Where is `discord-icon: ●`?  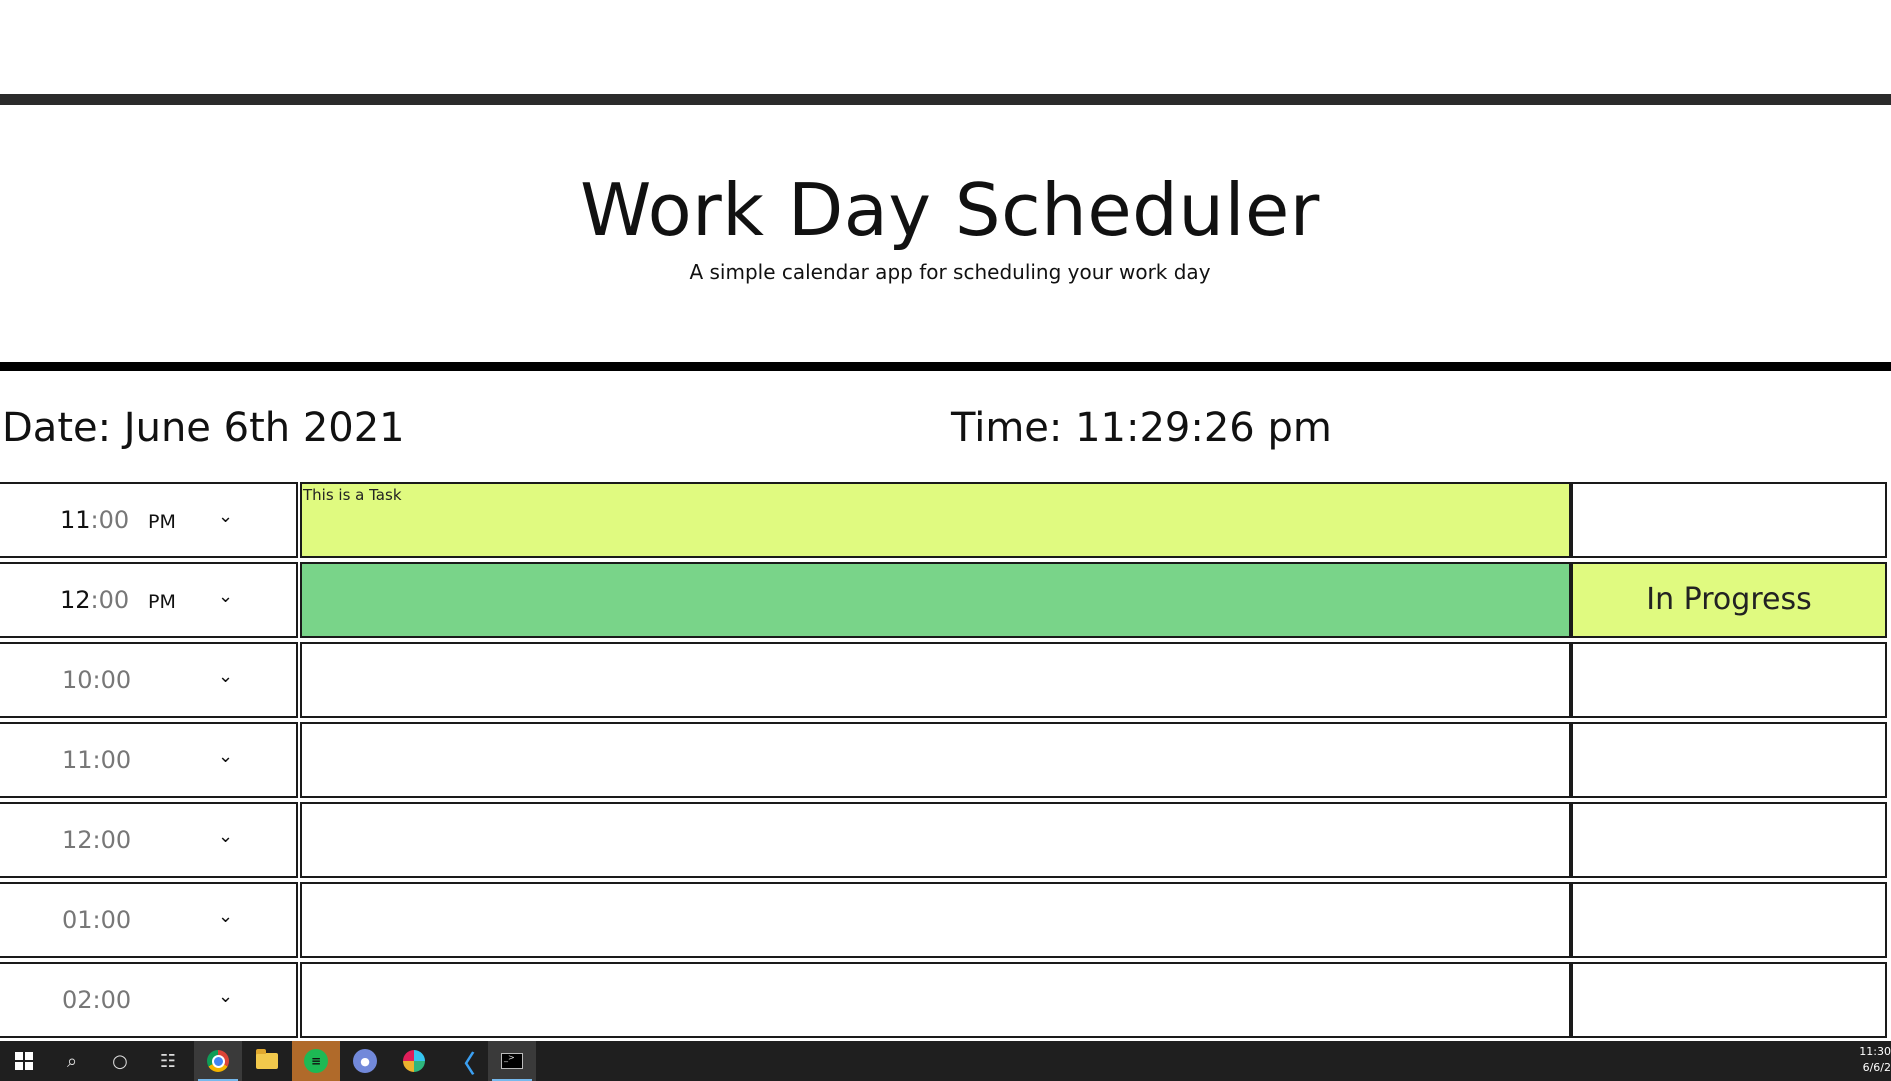
discord-icon: ● is located at coordinates (365, 1061).